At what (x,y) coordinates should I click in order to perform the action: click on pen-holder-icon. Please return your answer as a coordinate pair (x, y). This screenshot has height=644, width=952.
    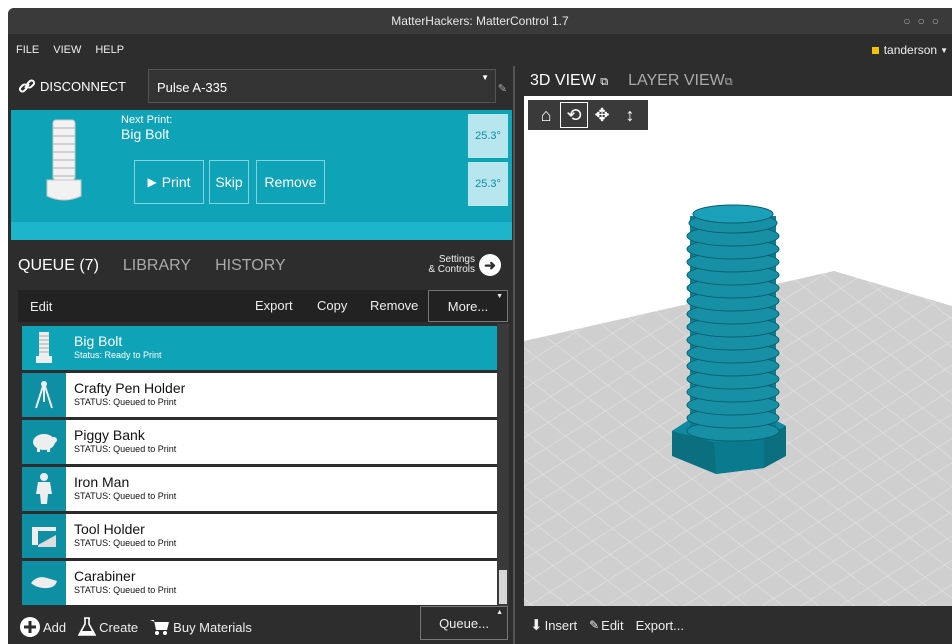
    Looking at the image, I should click on (44, 395).